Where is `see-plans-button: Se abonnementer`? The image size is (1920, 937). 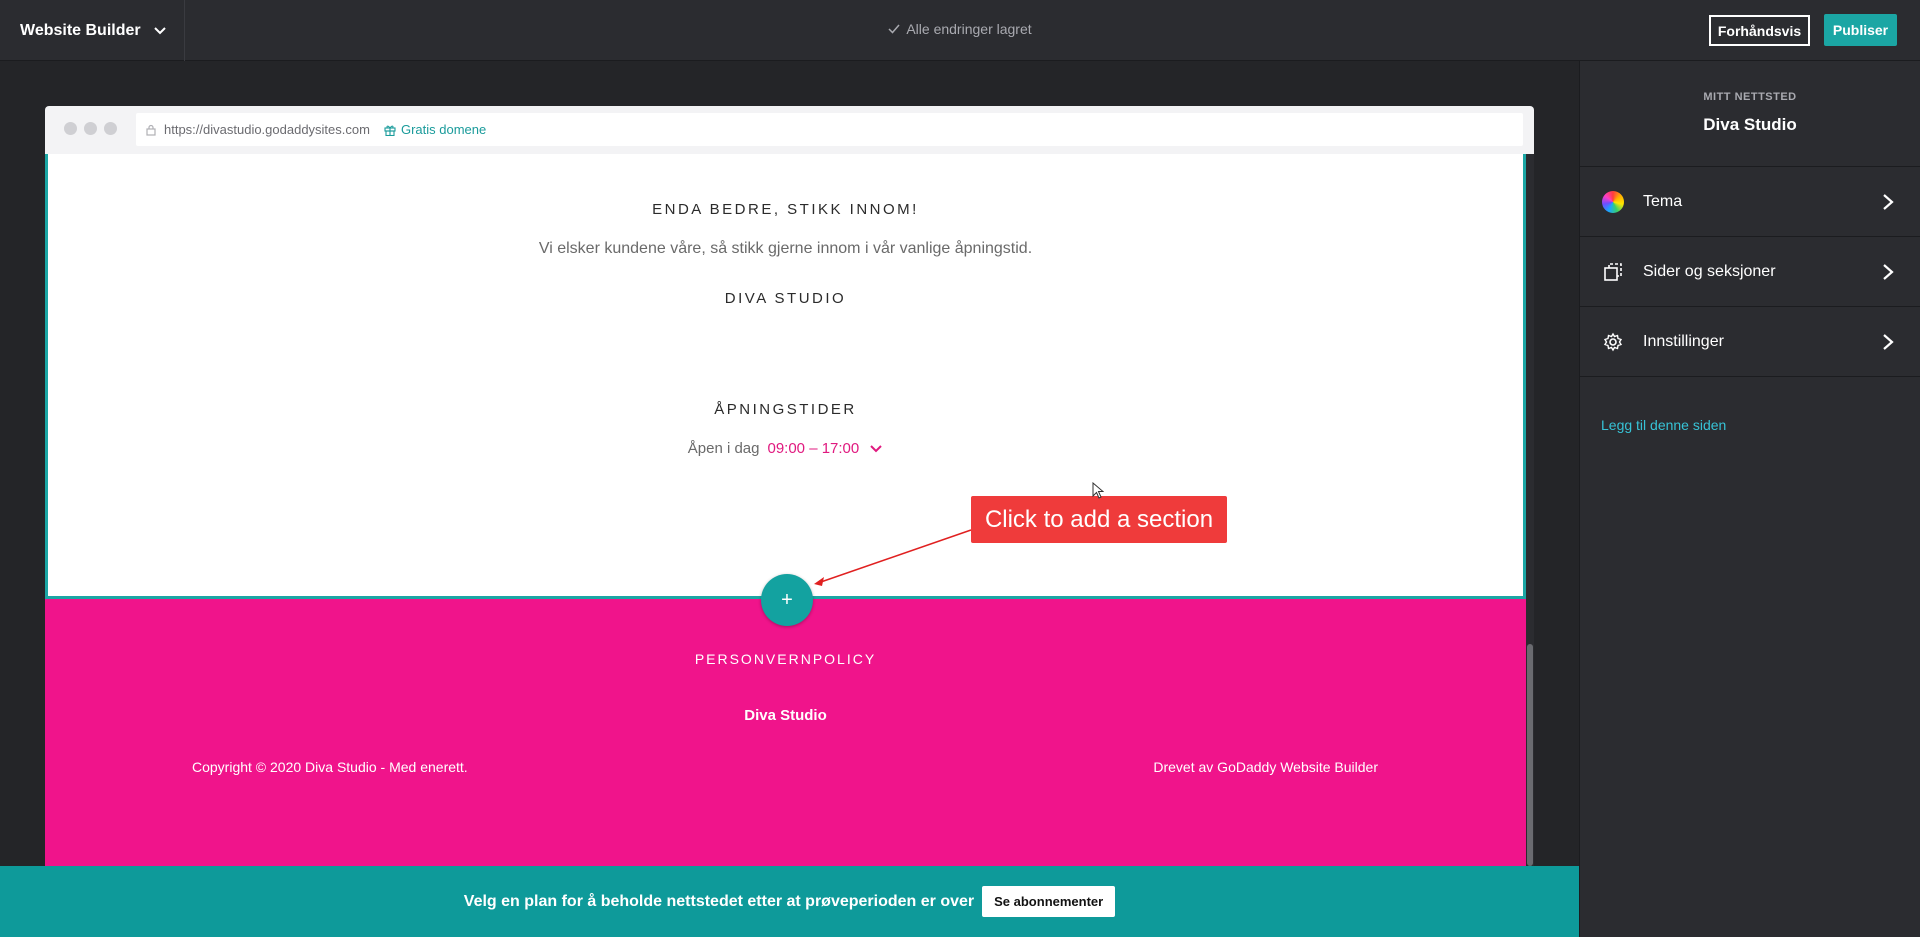 see-plans-button: Se abonnementer is located at coordinates (1049, 901).